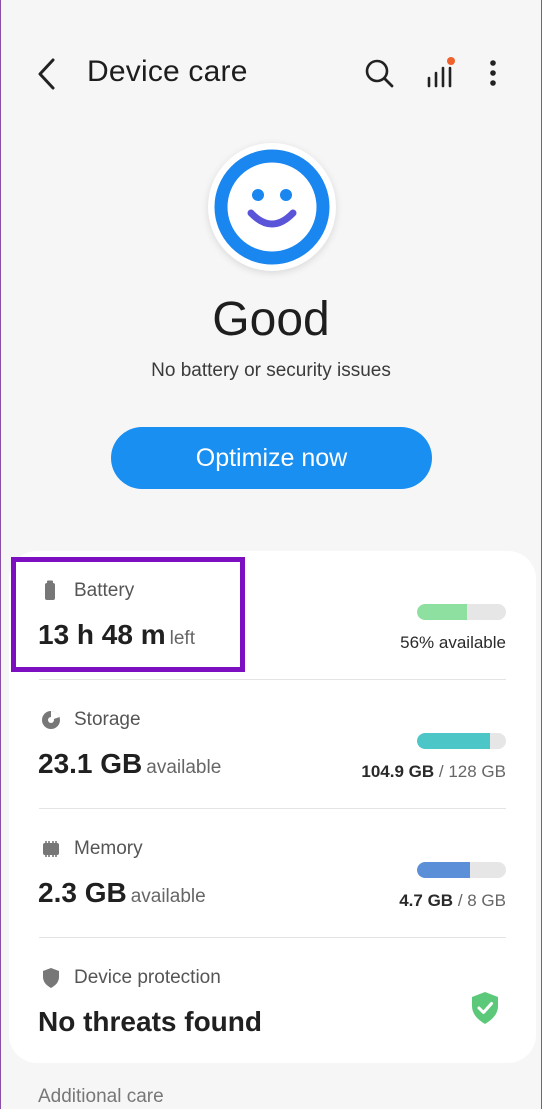 The height and width of the screenshot is (1109, 542). What do you see at coordinates (271, 370) in the screenshot?
I see `status-subtitle: No battery or security issues` at bounding box center [271, 370].